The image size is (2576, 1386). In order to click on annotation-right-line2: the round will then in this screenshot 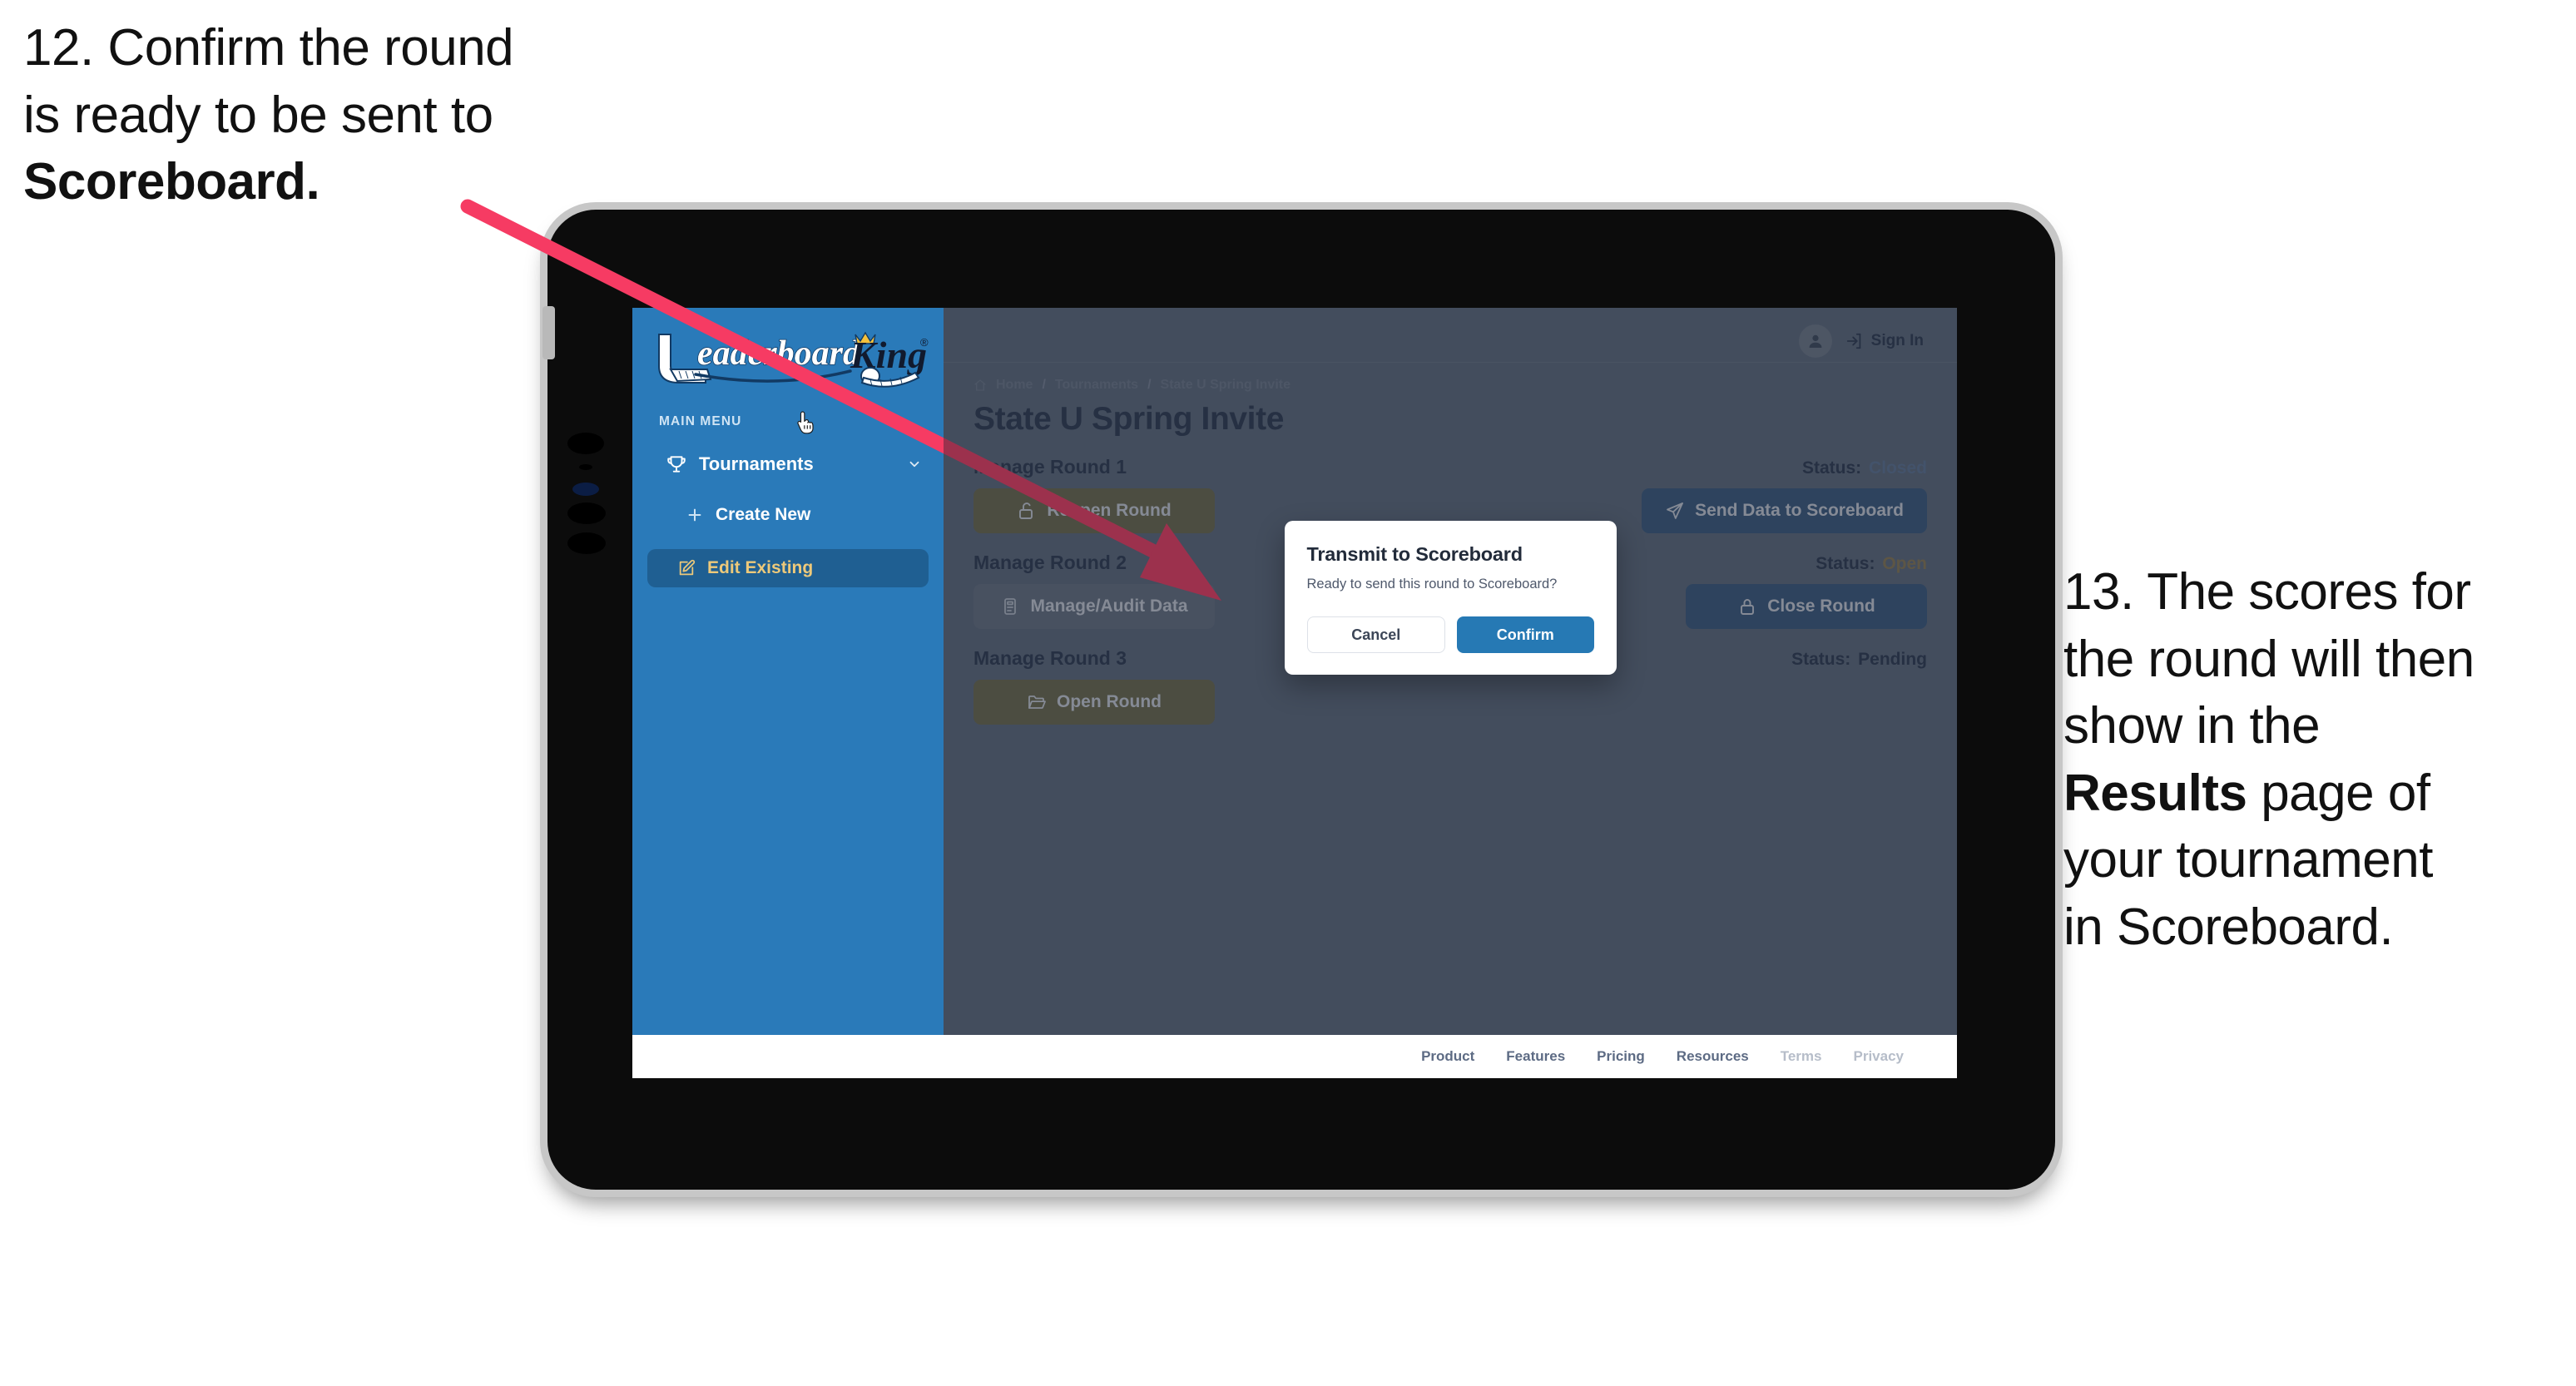, I will do `click(2269, 659)`.